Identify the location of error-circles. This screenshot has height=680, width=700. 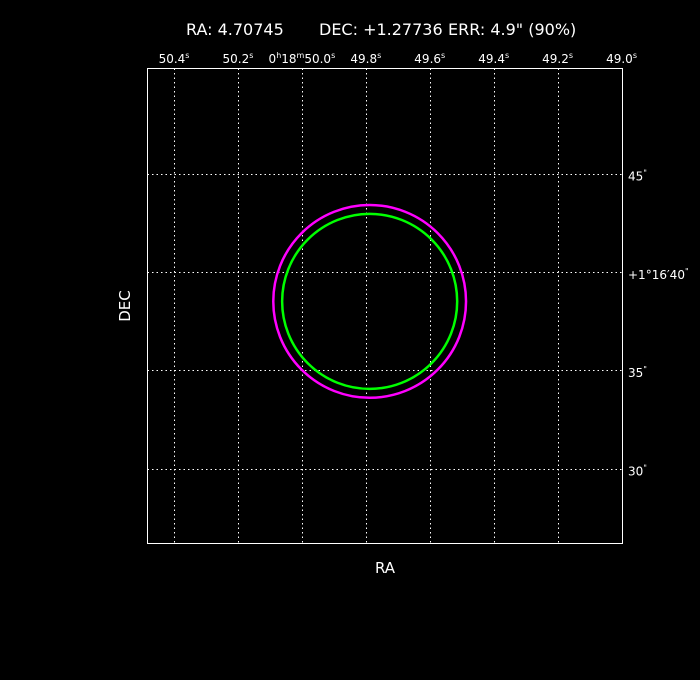
(370, 301).